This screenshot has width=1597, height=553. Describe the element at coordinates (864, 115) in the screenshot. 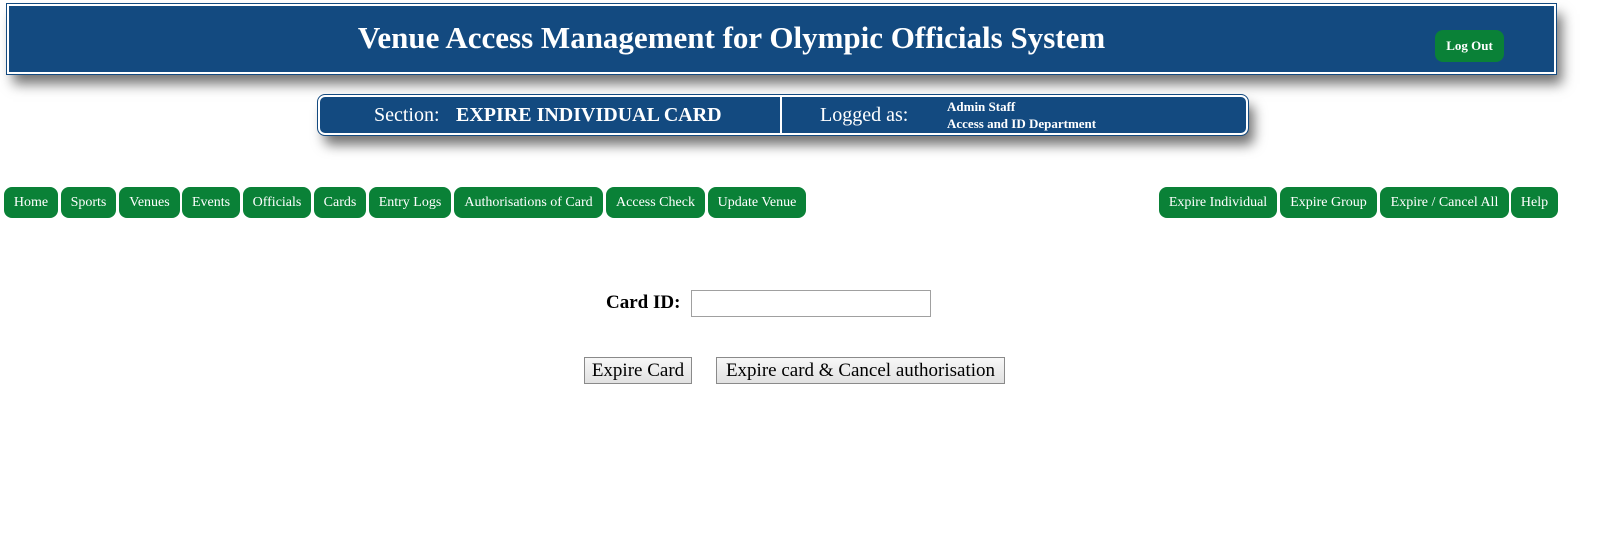

I see `logged-as-label: Logged as:` at that location.